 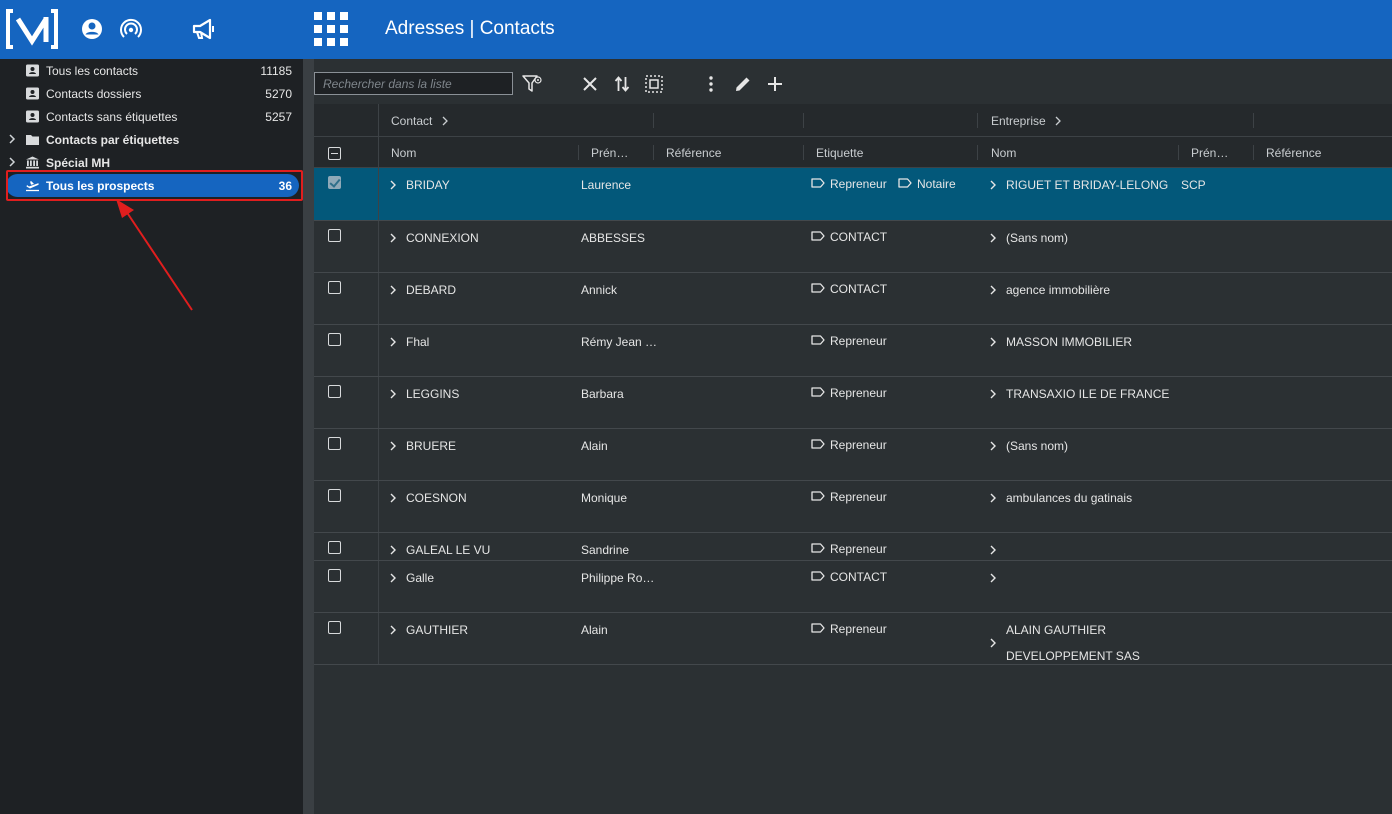 What do you see at coordinates (151, 139) in the screenshot?
I see `sidebar-item-contacts-par-etiquettes: Contacts par étiquettes` at bounding box center [151, 139].